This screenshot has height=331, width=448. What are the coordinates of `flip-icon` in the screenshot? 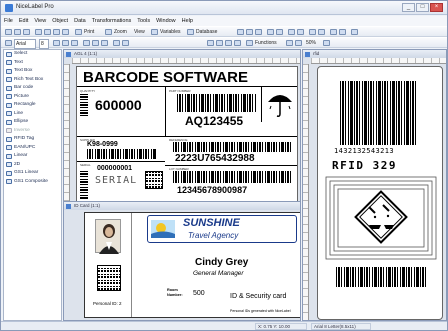 It's located at (342, 32).